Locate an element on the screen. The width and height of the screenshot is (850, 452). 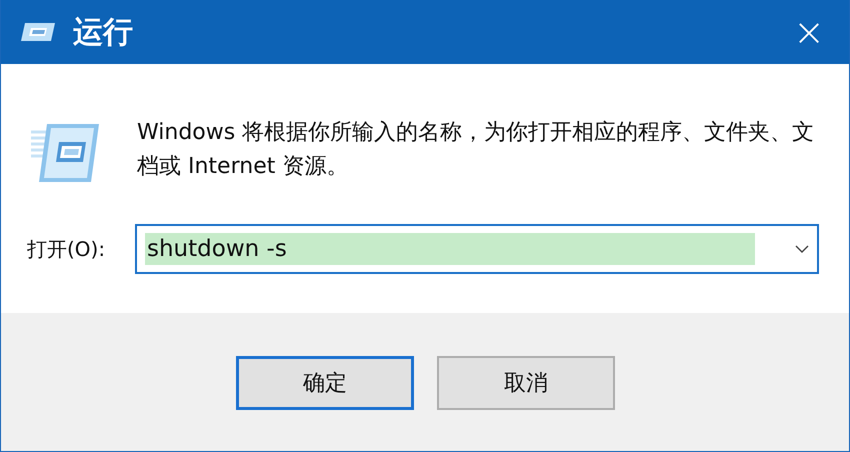
ok-button: 确定 is located at coordinates (325, 383).